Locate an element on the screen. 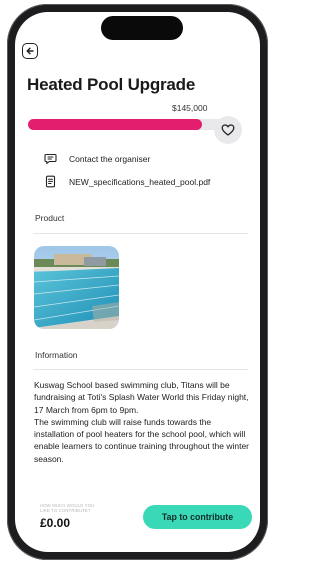 The height and width of the screenshot is (565, 320). contact-organiser-label: Contact the organiser is located at coordinates (110, 158).